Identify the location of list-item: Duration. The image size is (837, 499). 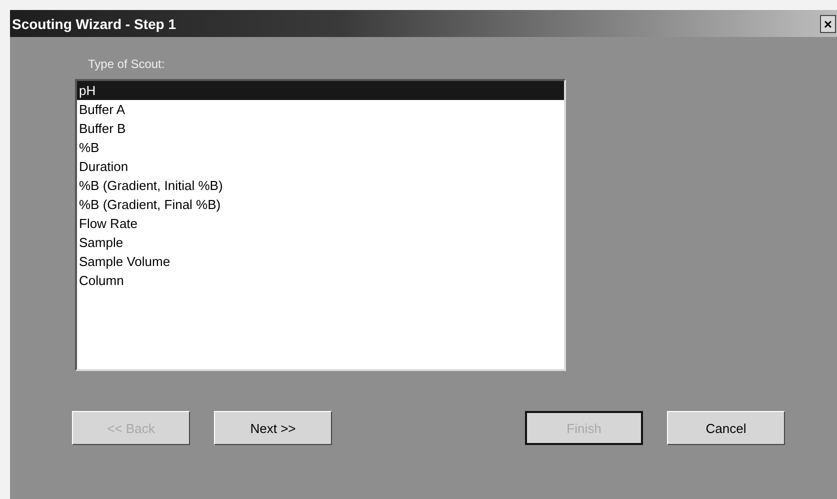
(320, 166).